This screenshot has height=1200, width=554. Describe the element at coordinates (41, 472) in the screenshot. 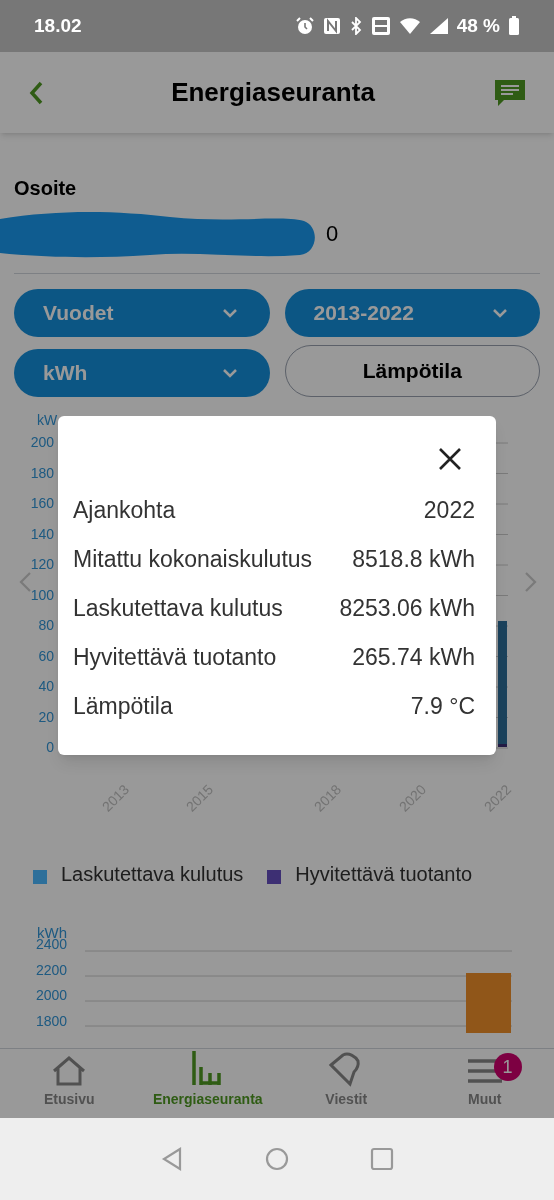

I see `axis-tick: 180` at that location.